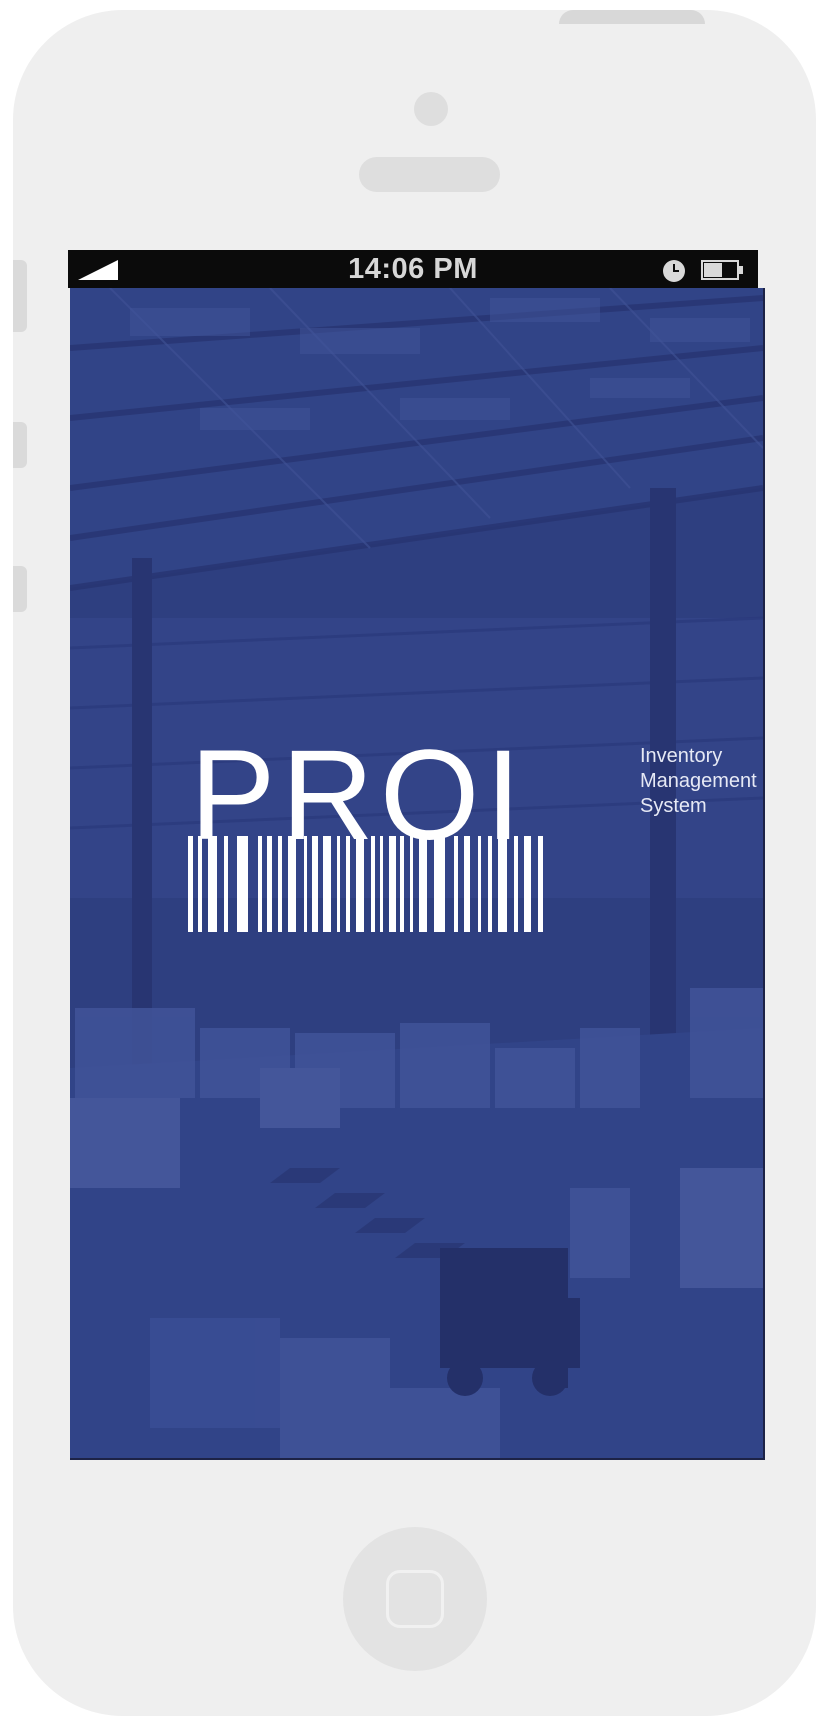  What do you see at coordinates (681, 756) in the screenshot?
I see `tagline-line-1: Inventory` at bounding box center [681, 756].